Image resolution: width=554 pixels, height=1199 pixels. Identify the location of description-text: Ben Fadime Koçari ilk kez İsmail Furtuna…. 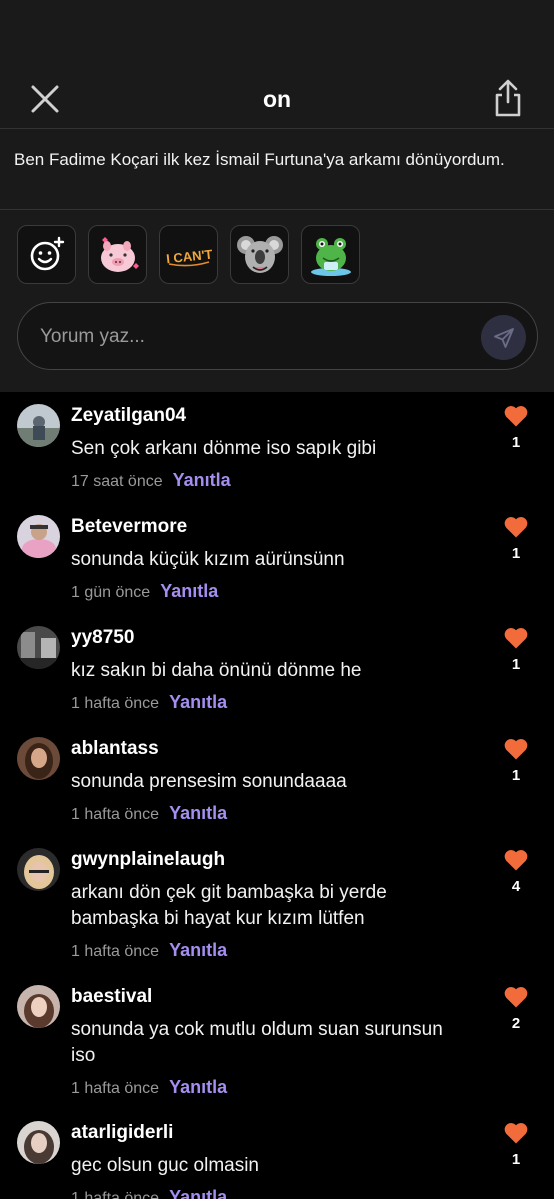
(259, 159).